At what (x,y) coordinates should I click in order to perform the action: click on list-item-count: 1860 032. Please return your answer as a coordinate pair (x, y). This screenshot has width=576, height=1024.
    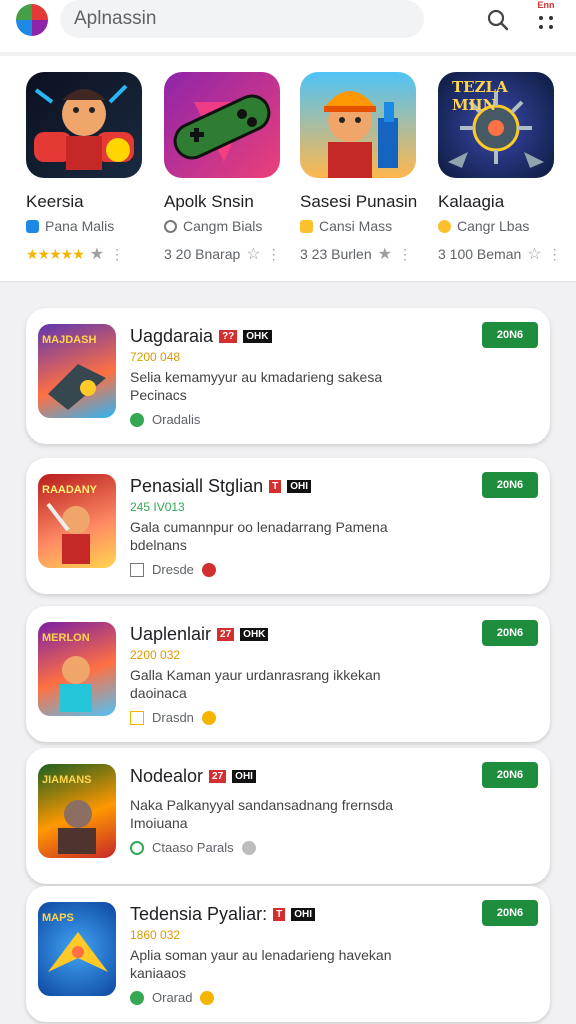
    Looking at the image, I should click on (155, 935).